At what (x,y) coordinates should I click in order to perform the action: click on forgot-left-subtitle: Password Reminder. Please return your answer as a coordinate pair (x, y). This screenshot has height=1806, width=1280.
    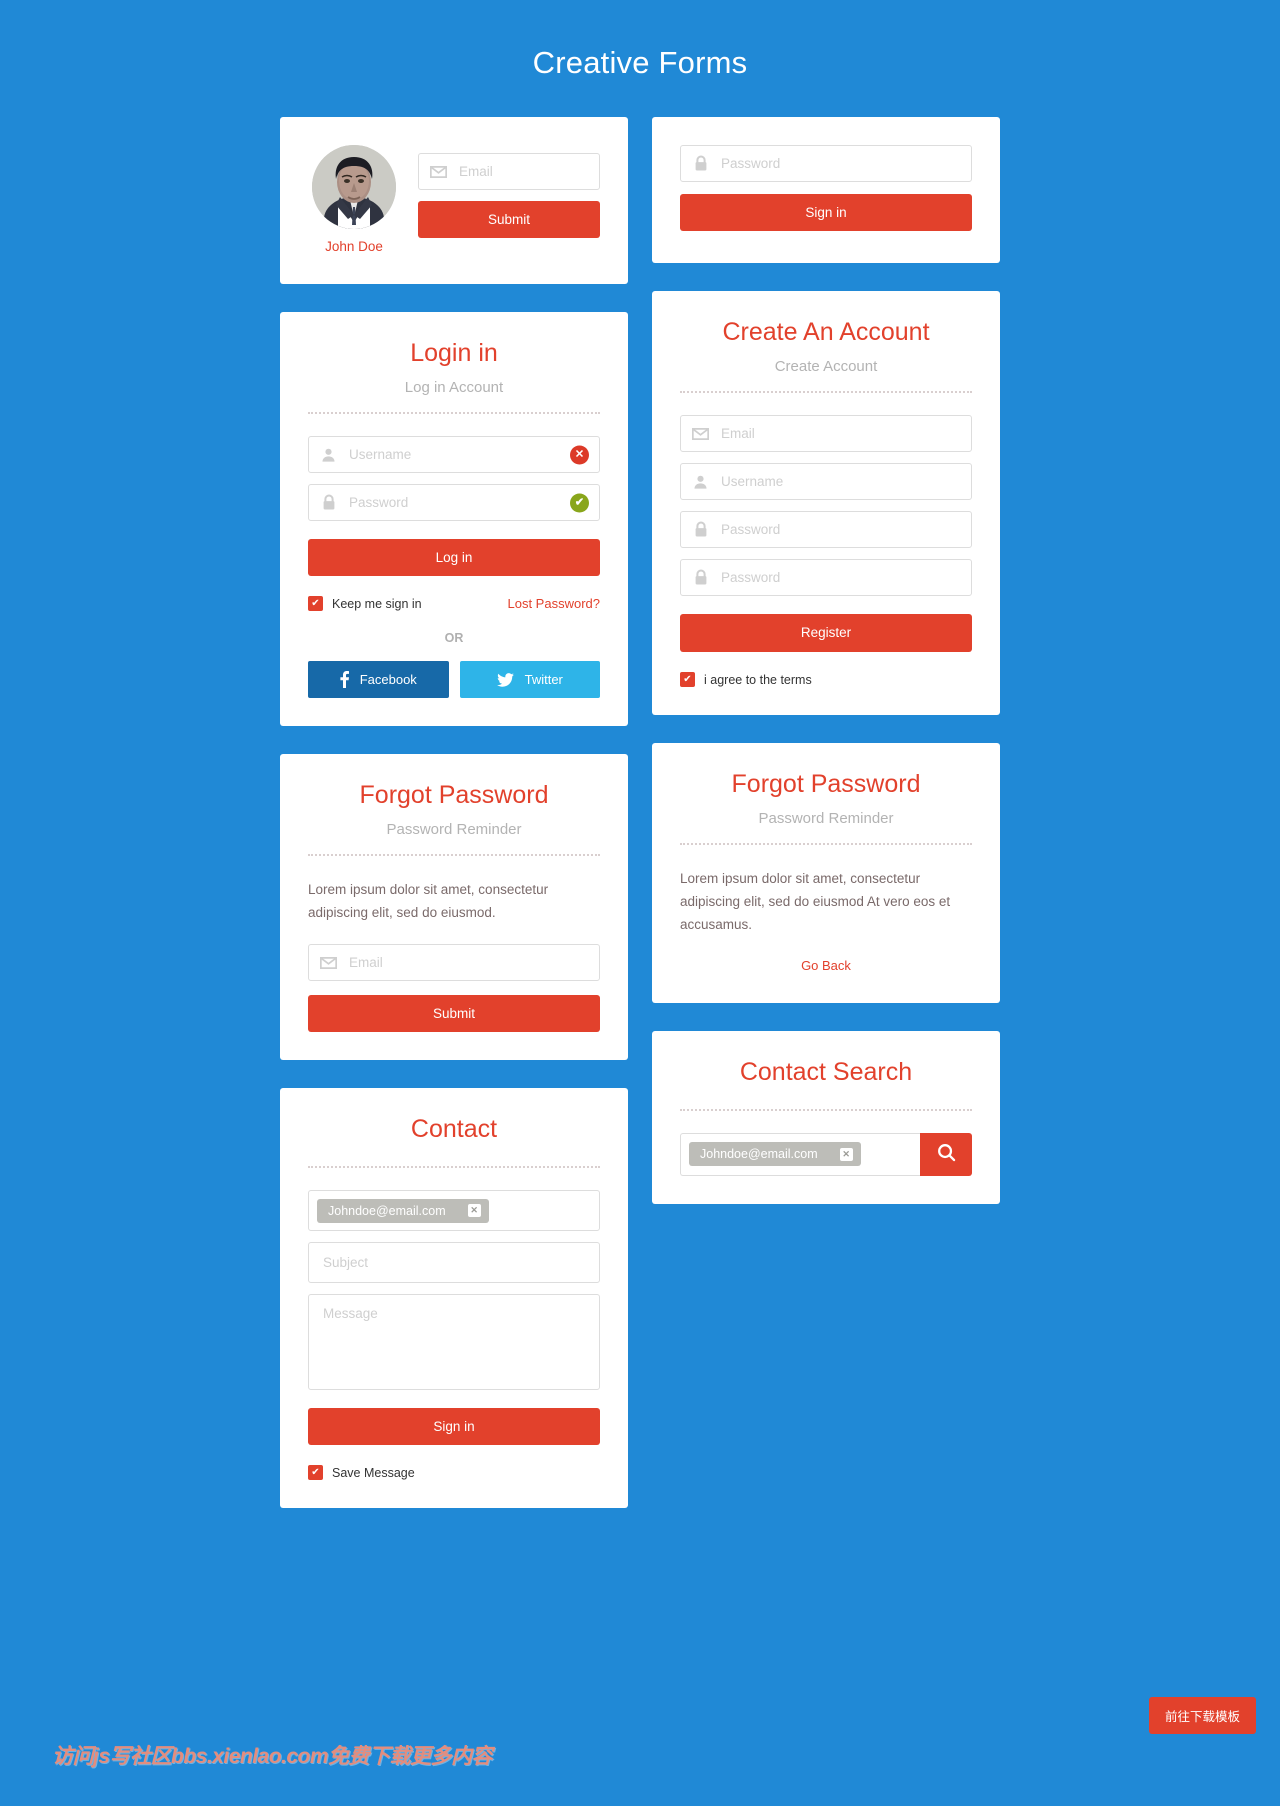
    Looking at the image, I should click on (454, 829).